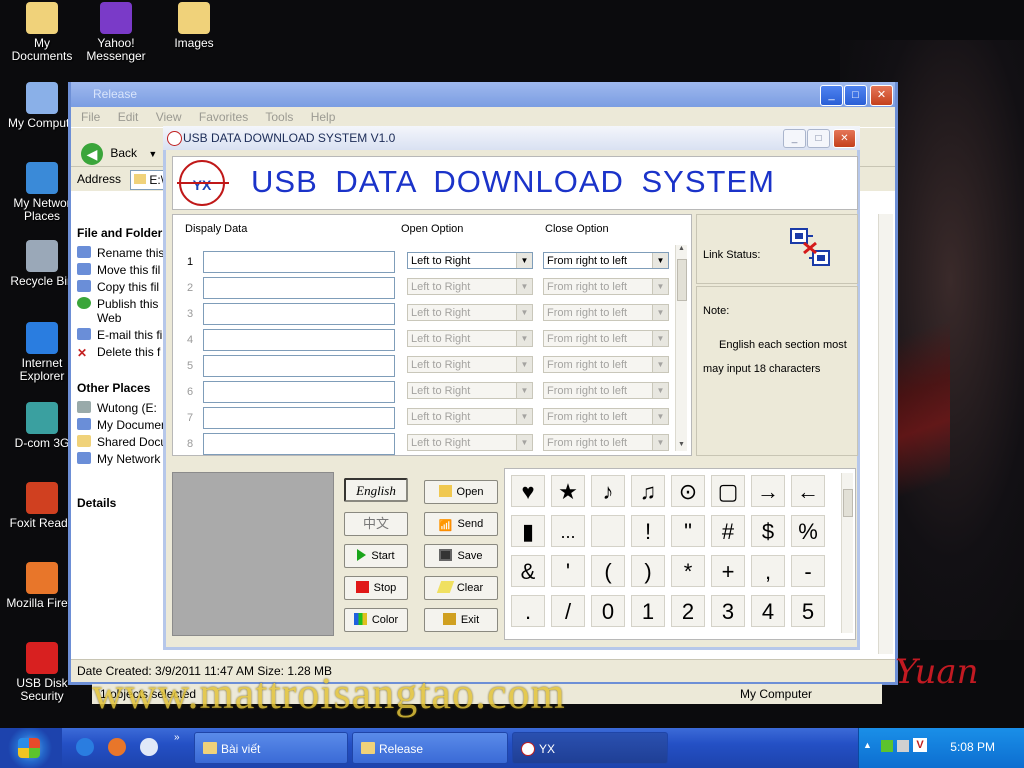 The image size is (1024, 768). I want to click on taskbar-item-yx: YX, so click(590, 748).